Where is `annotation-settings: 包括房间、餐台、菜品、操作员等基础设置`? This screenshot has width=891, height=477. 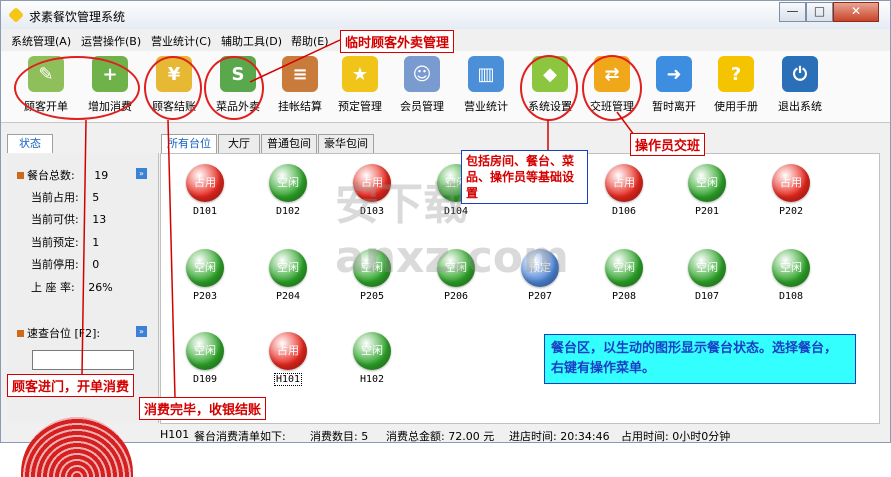
annotation-settings: 包括房间、餐台、菜品、操作员等基础设置 is located at coordinates (524, 177).